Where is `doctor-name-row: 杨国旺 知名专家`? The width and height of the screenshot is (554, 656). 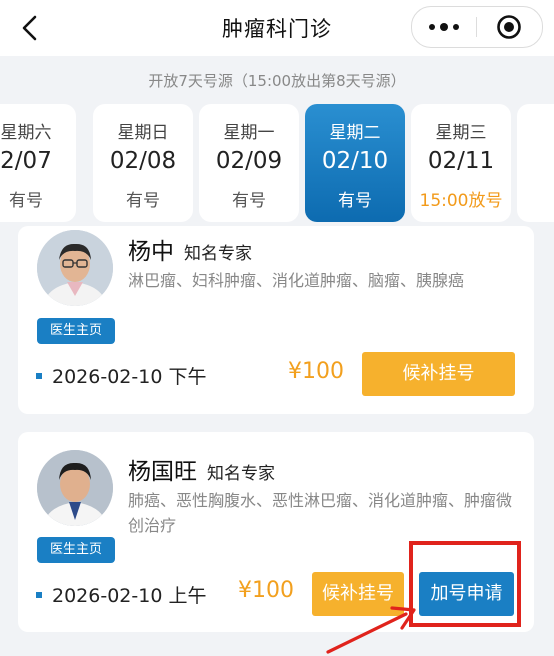
doctor-name-row: 杨国旺 知名专家 is located at coordinates (201, 469).